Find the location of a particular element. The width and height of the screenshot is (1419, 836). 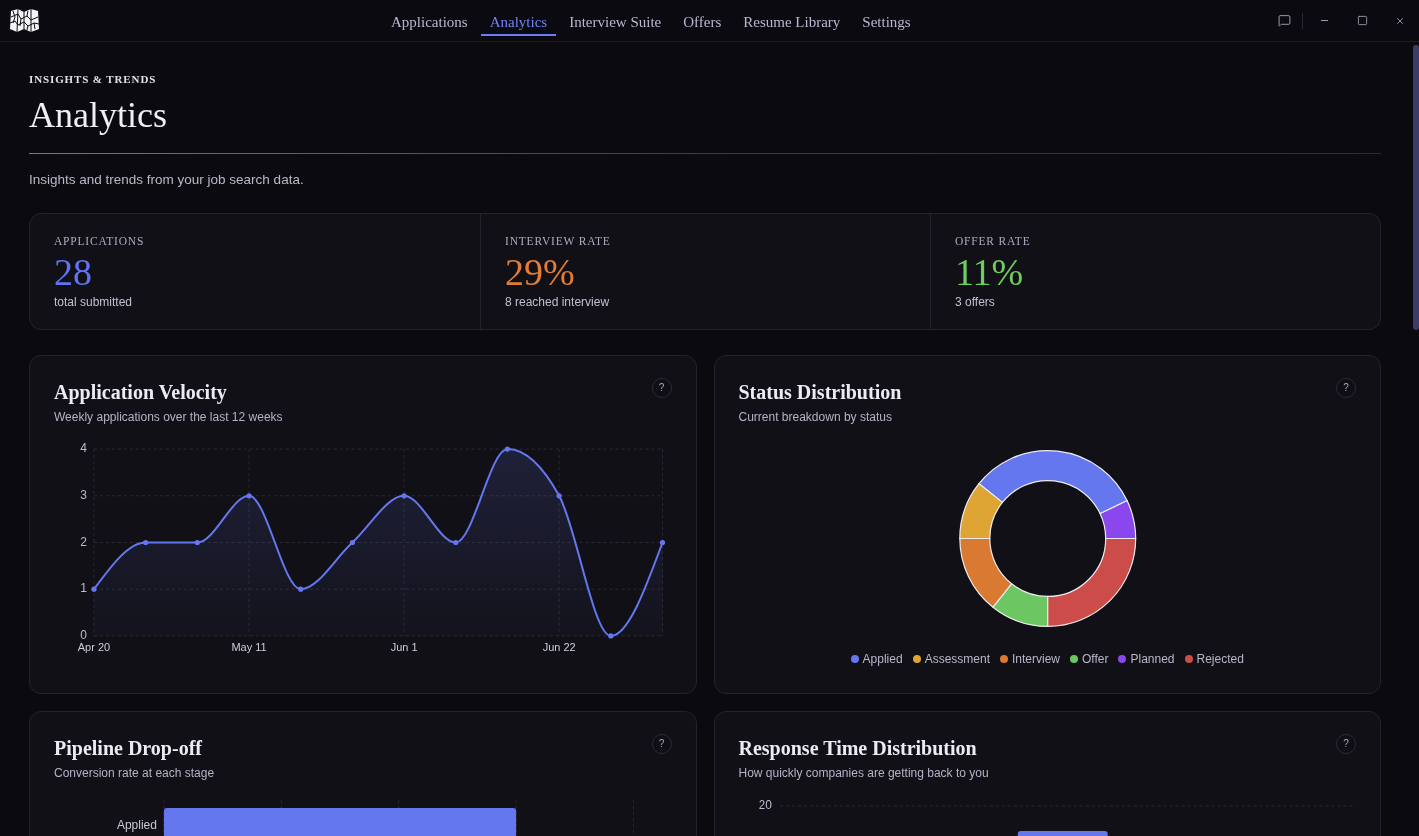

card-subtitle: How quickly companies are getting back to you is located at coordinates (864, 773).